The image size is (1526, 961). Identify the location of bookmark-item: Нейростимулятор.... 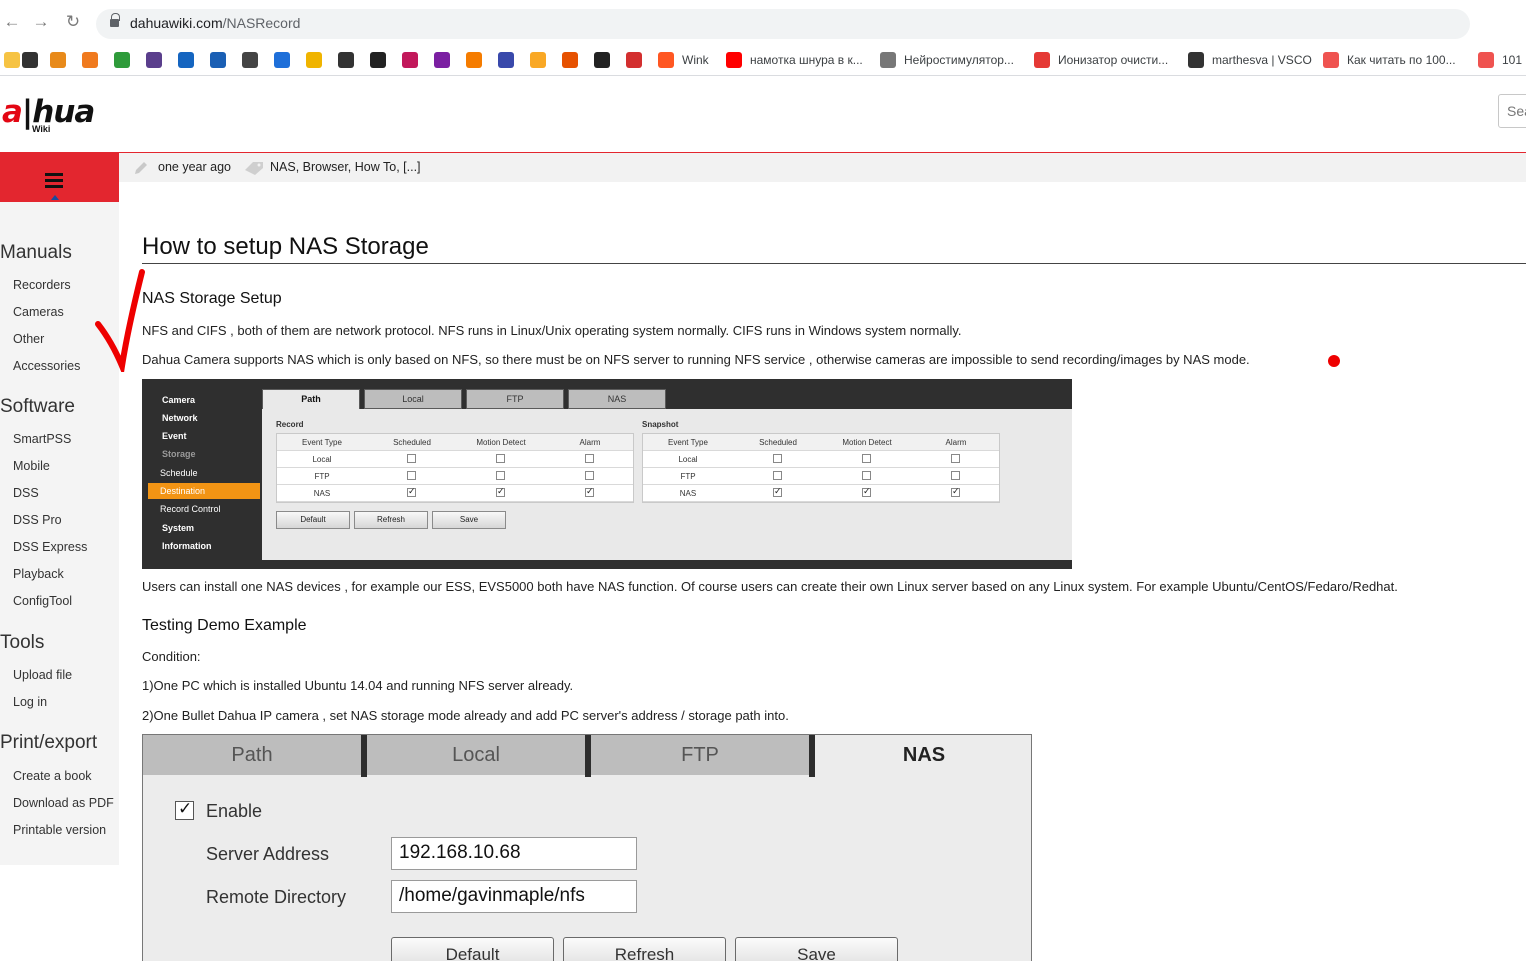
(947, 60).